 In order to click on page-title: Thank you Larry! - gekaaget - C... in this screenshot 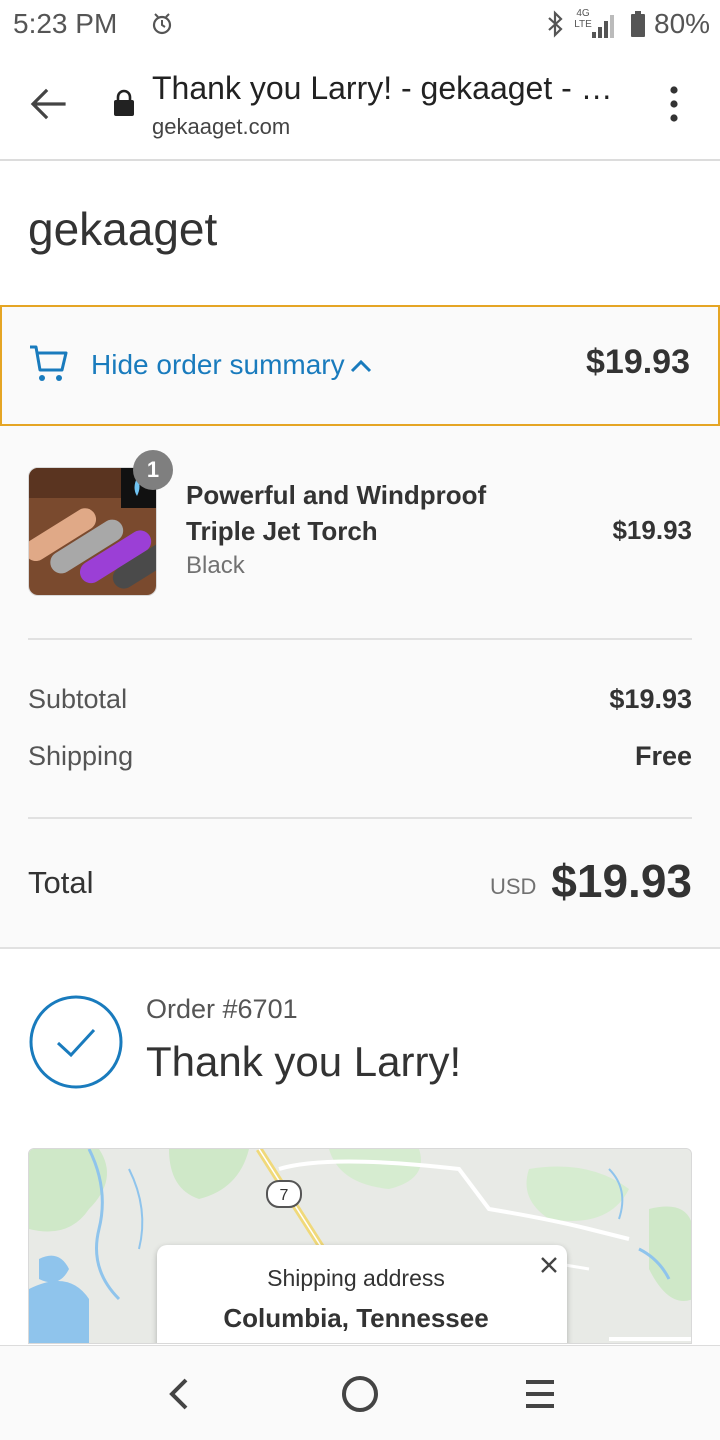, I will do `click(387, 88)`.